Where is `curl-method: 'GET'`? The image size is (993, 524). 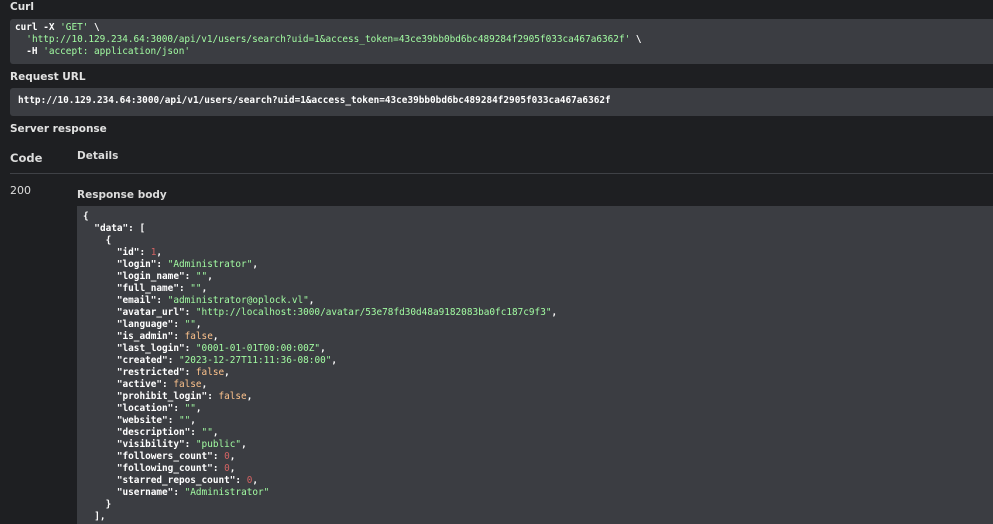
curl-method: 'GET' is located at coordinates (74, 27).